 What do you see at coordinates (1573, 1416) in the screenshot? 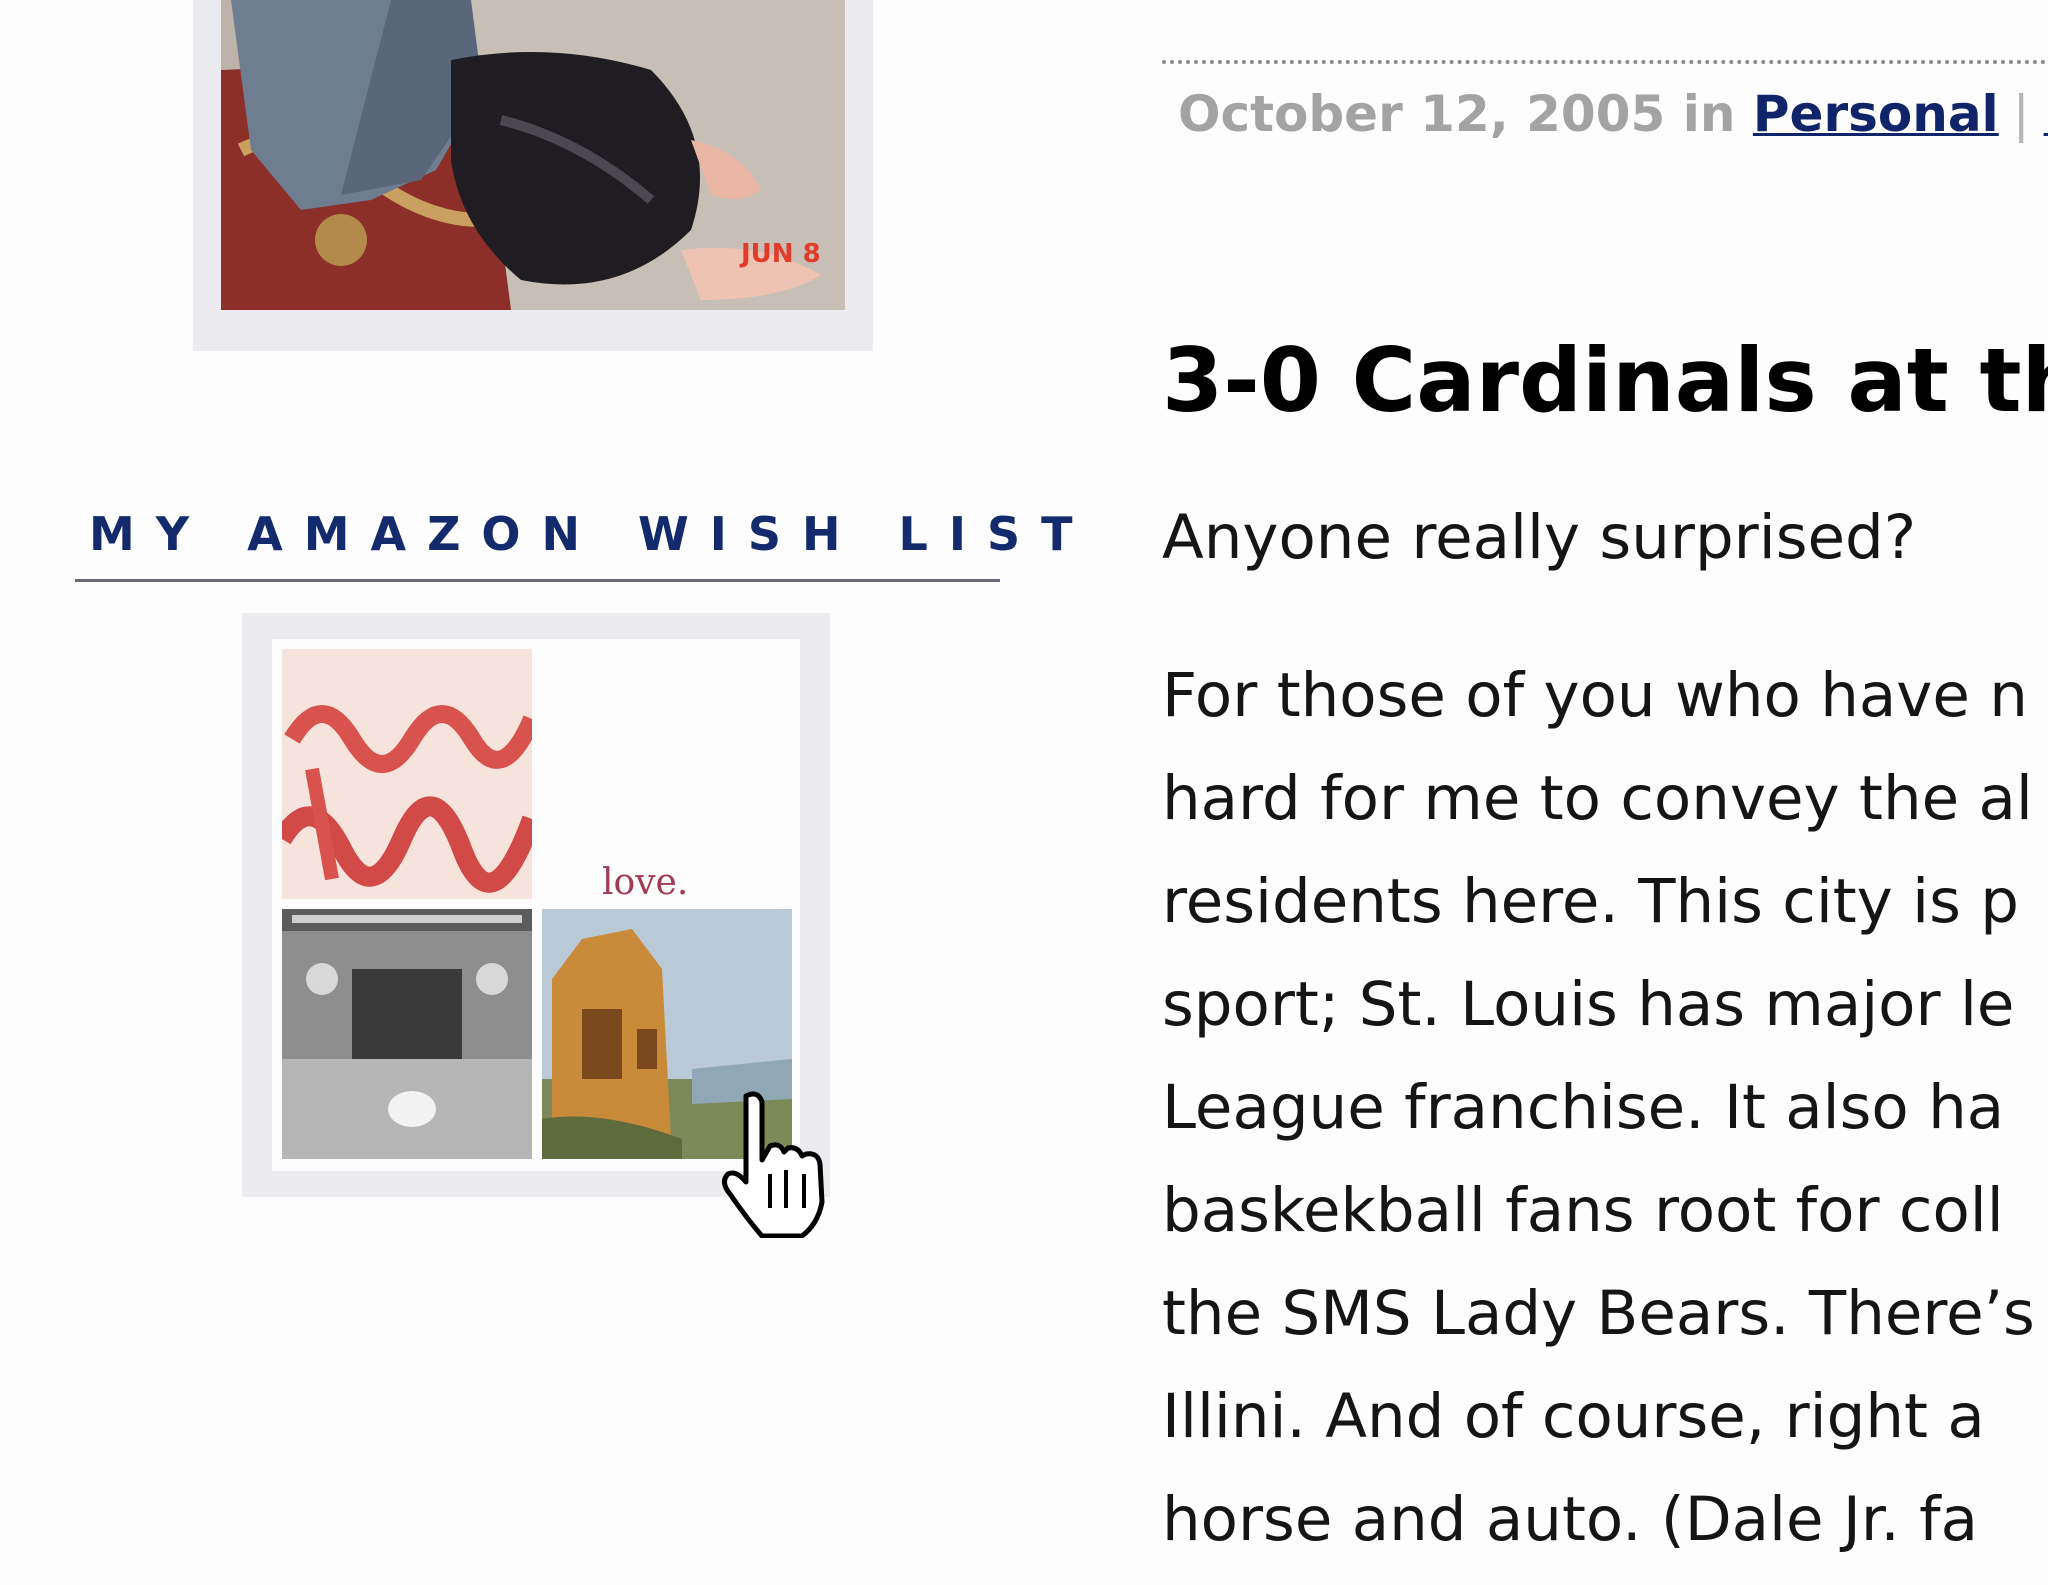
I see `post-body-line: Illini. And of course, right a` at bounding box center [1573, 1416].